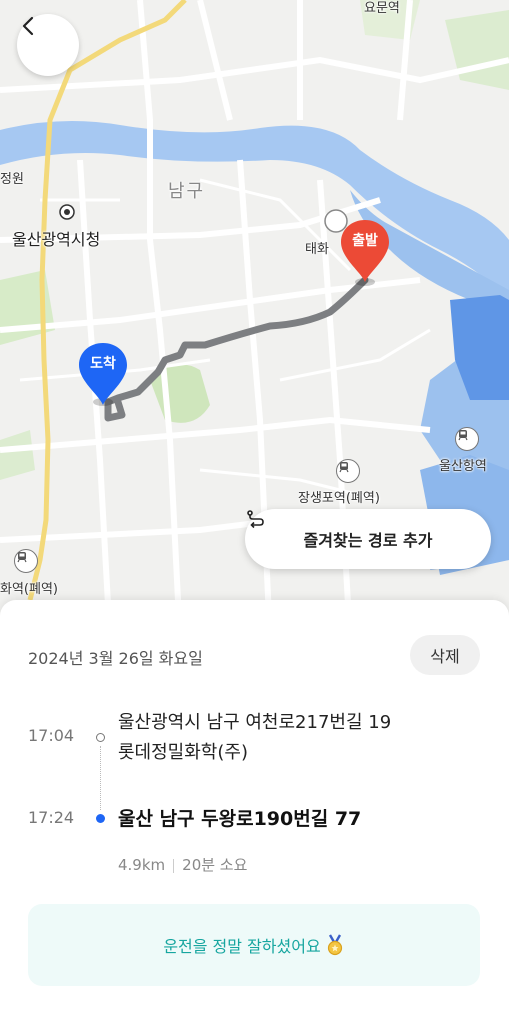 The width and height of the screenshot is (509, 1024). What do you see at coordinates (142, 865) in the screenshot?
I see `trip-distance: 4.9km` at bounding box center [142, 865].